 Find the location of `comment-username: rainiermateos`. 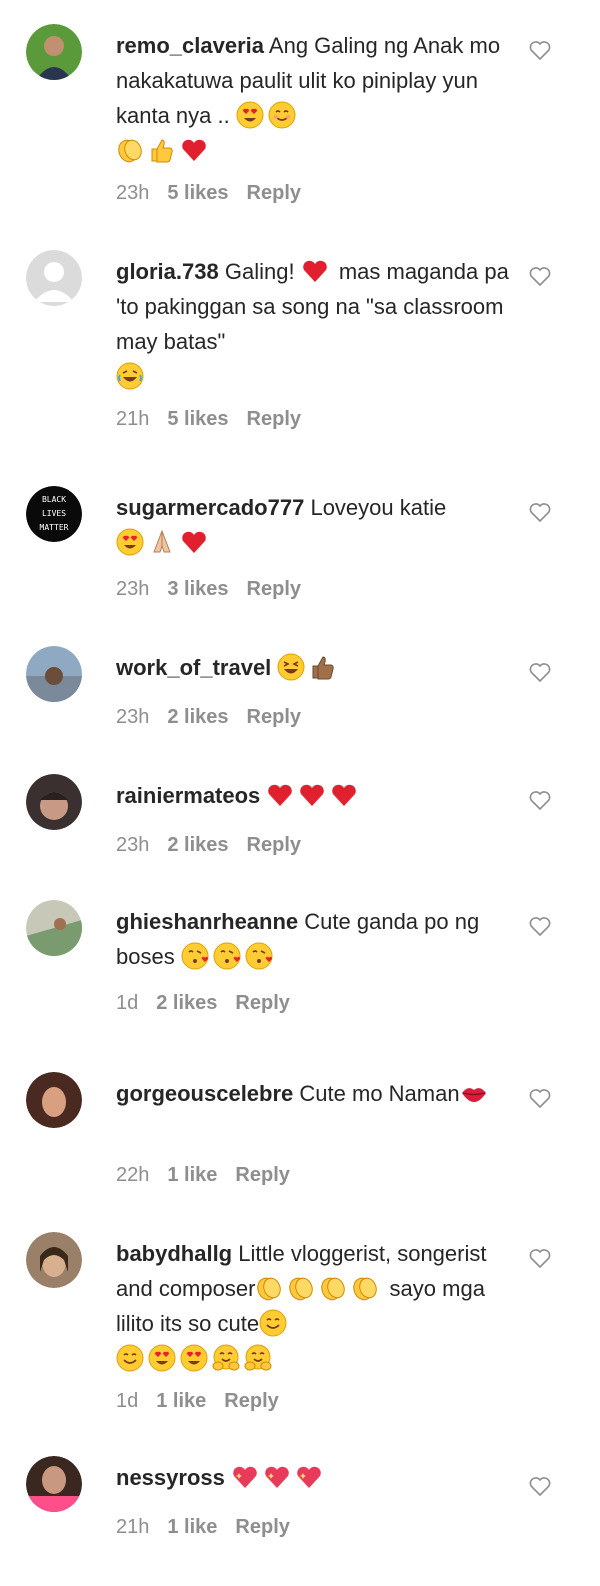

comment-username: rainiermateos is located at coordinates (188, 795).